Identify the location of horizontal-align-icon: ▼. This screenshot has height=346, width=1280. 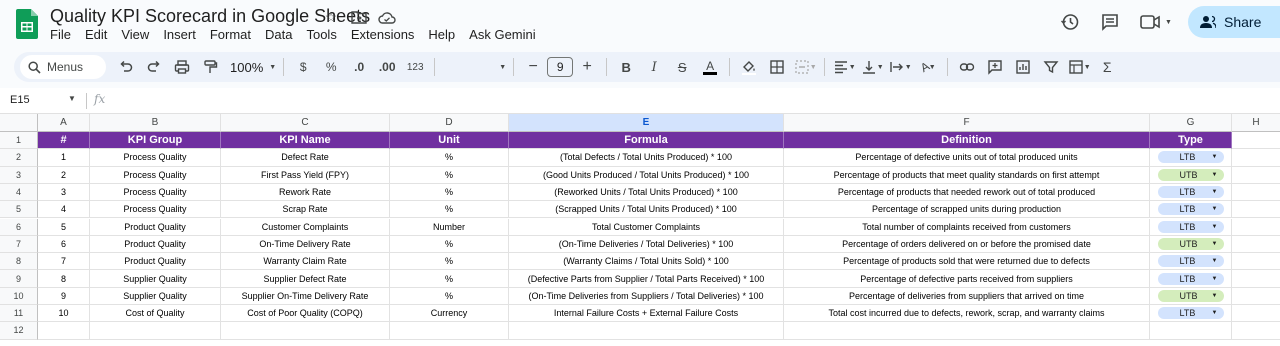
(844, 67).